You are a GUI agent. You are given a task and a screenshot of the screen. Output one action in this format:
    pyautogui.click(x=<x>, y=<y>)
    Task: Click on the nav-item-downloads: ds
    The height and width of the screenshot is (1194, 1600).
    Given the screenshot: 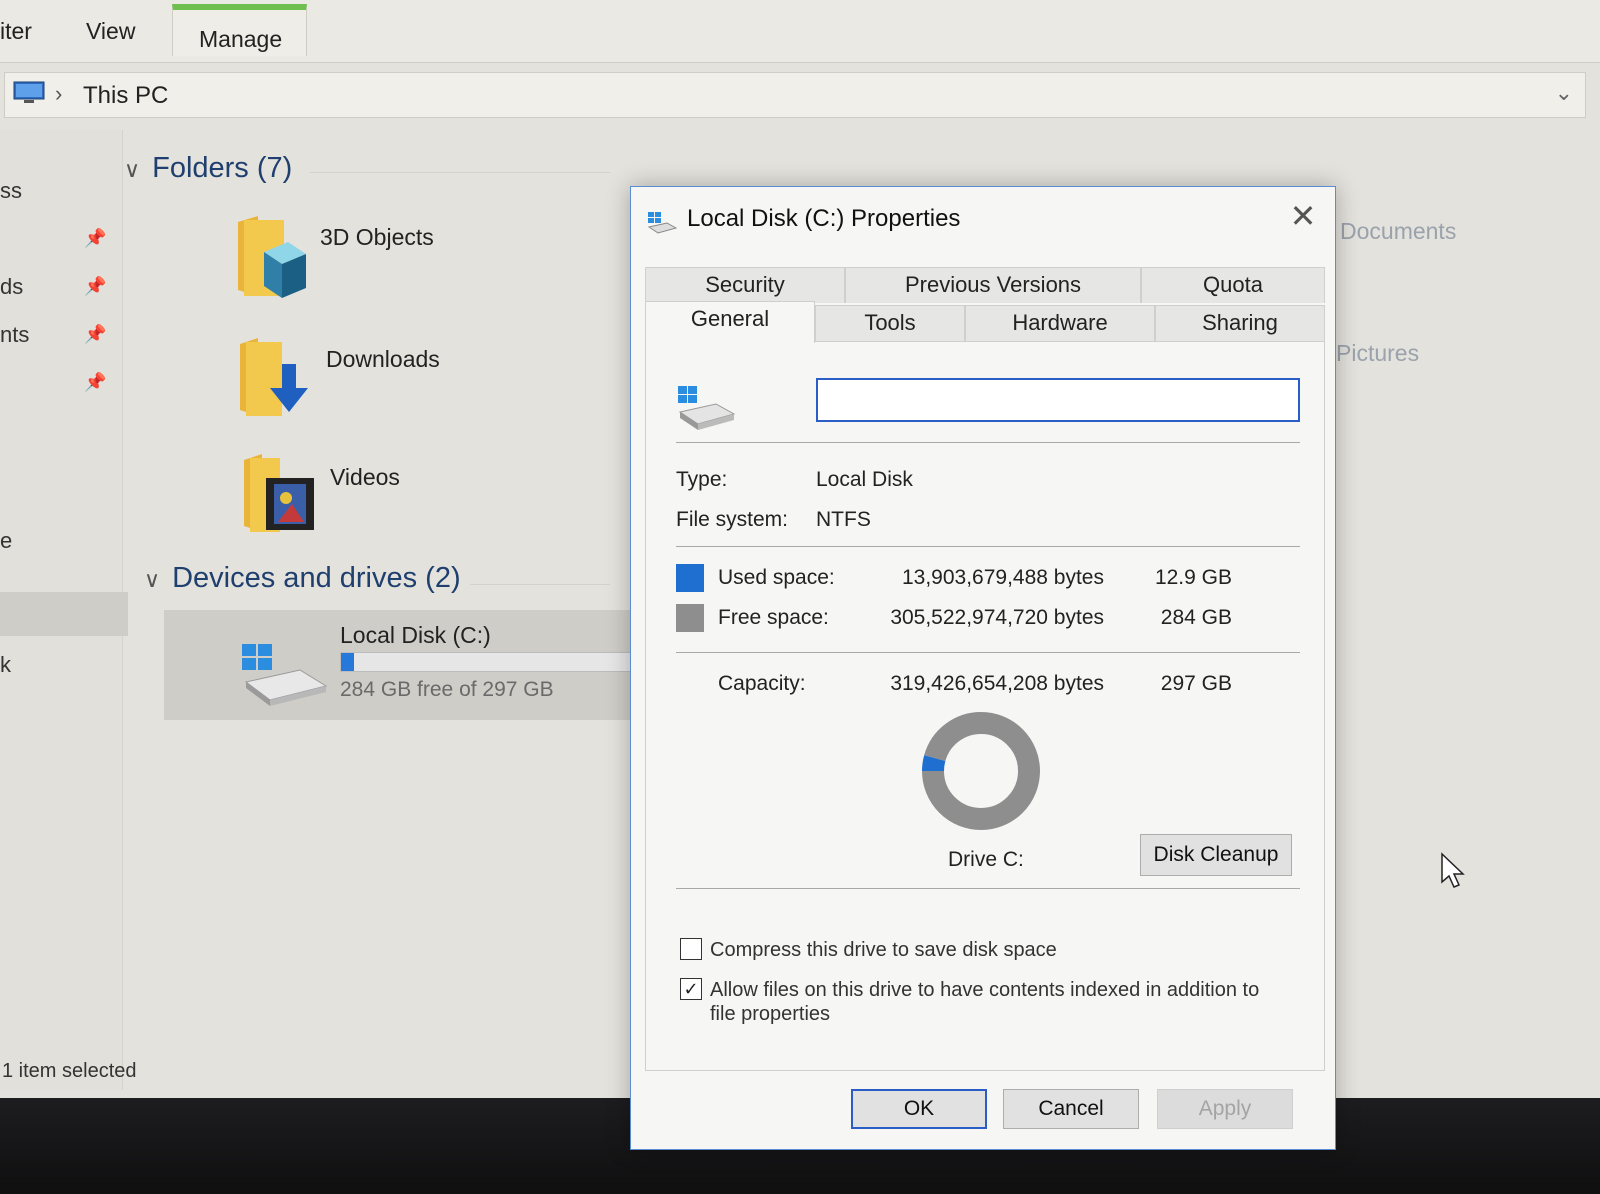 What is the action you would take?
    pyautogui.click(x=11, y=287)
    